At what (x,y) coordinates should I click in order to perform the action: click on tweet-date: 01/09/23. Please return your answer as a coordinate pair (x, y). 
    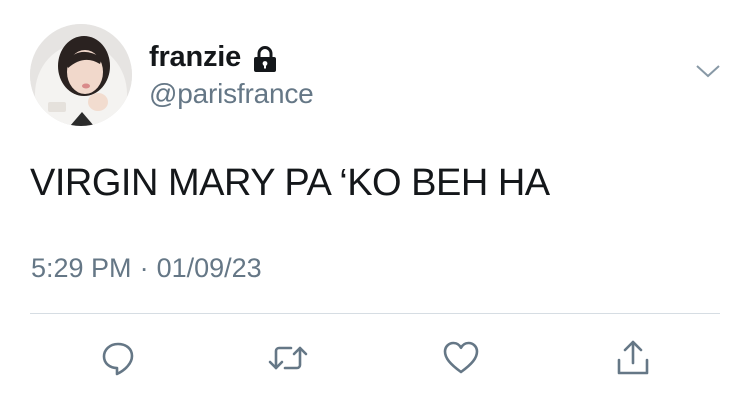
    Looking at the image, I should click on (209, 268).